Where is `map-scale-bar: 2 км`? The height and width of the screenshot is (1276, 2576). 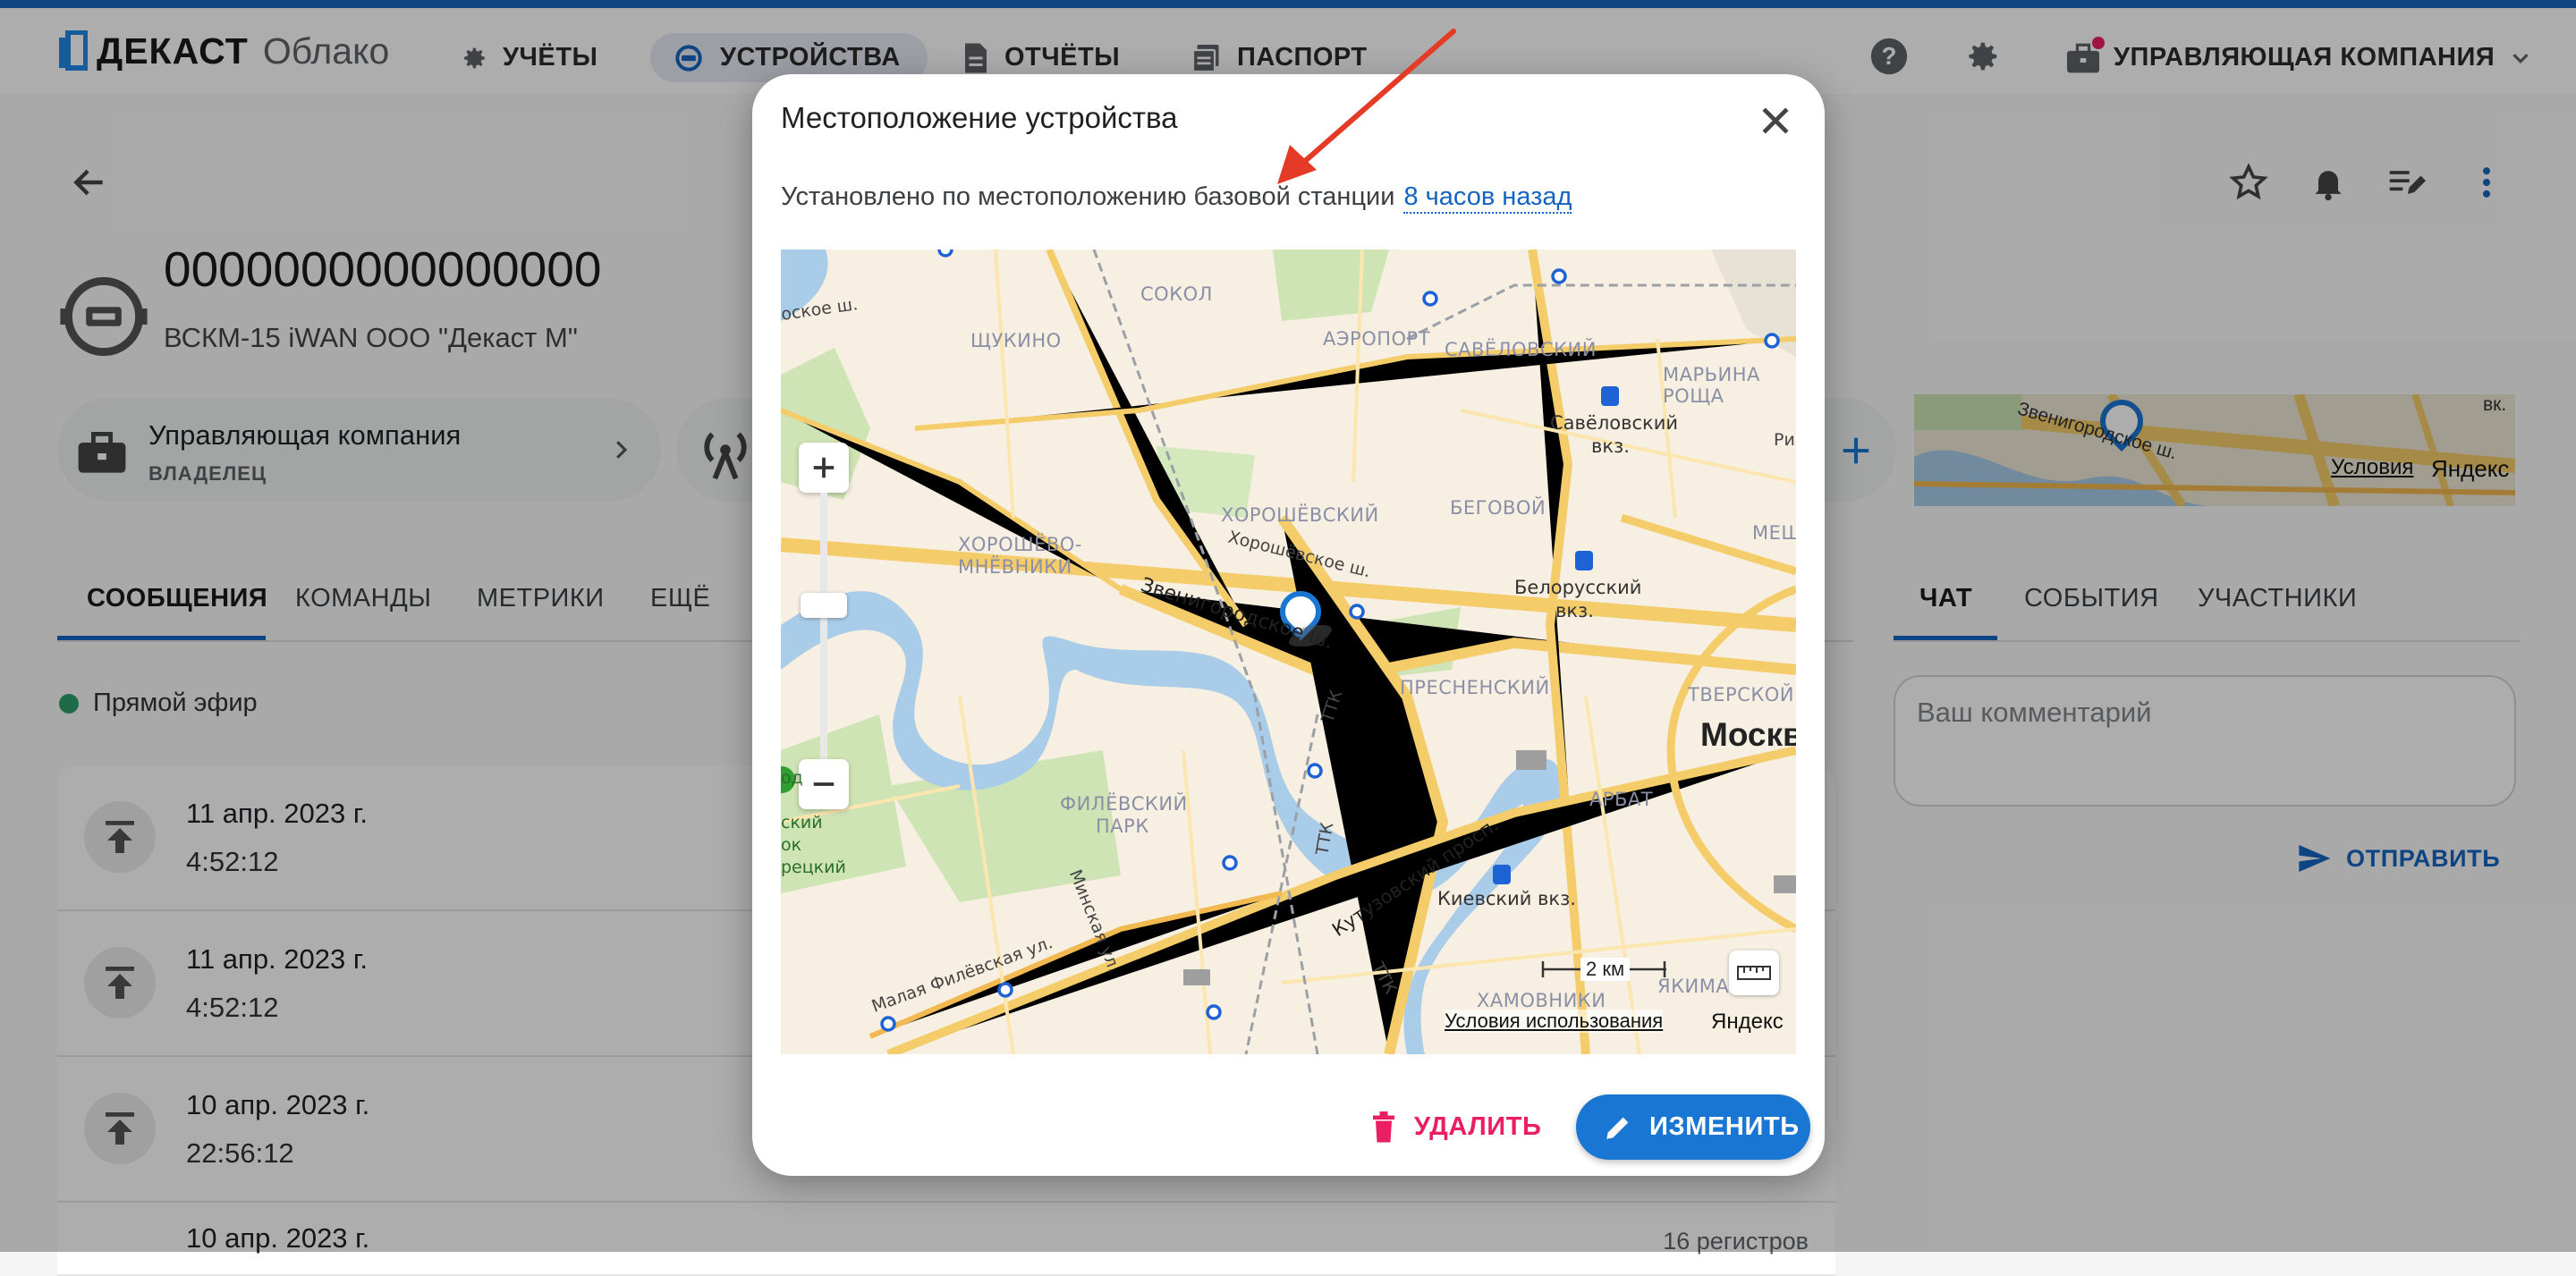 map-scale-bar: 2 км is located at coordinates (1603, 969).